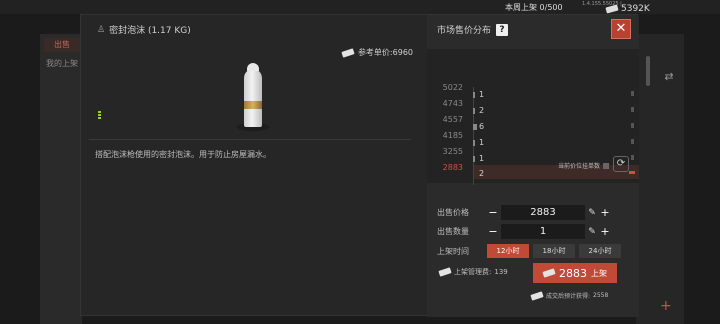 This screenshot has width=720, height=324. Describe the element at coordinates (508, 251) in the screenshot. I see `time-option-12h: 12小时` at that location.